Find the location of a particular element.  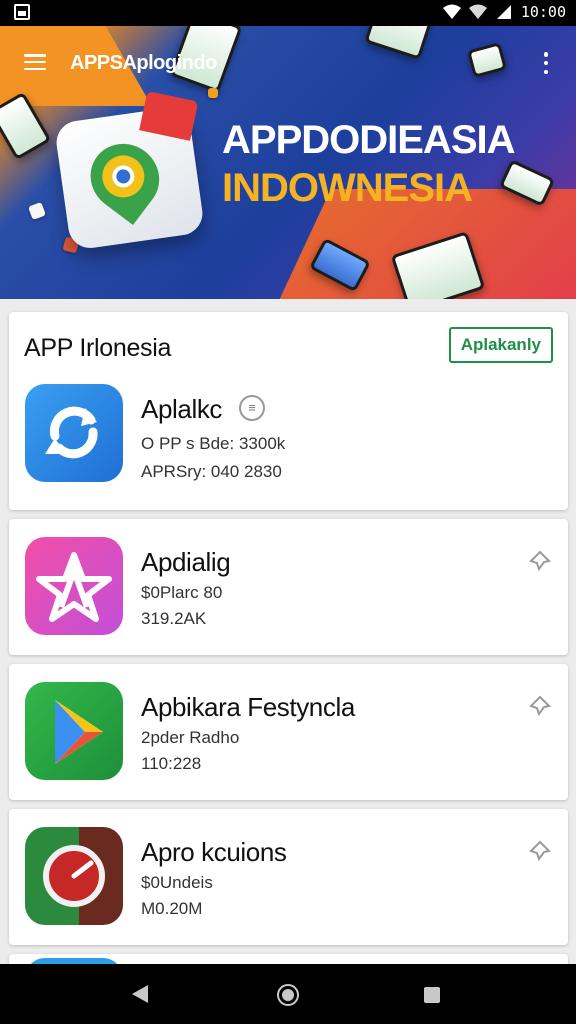

see-all-button: Aplakanly is located at coordinates (500, 345).